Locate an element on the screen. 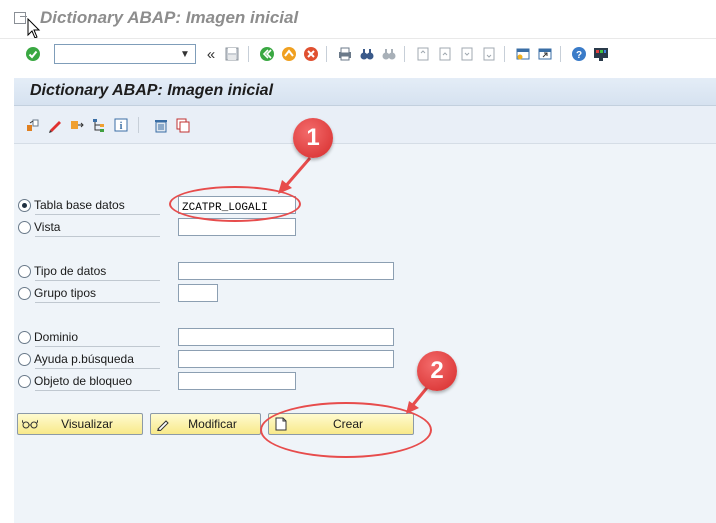 The width and height of the screenshot is (716, 523). info-icon: i is located at coordinates (121, 125).